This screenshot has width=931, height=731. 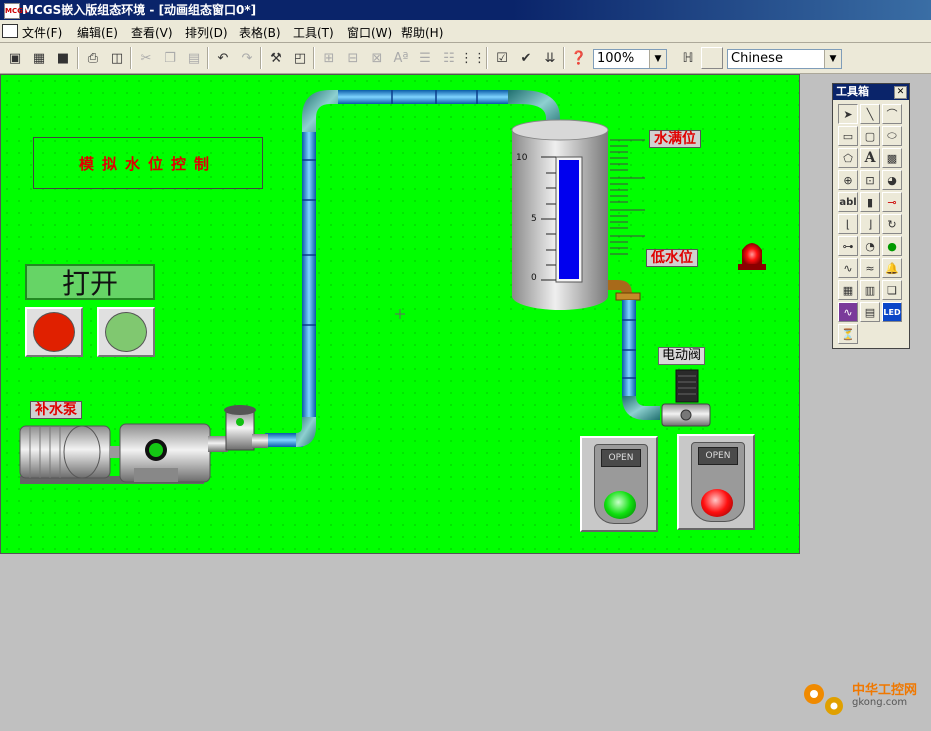 I want to click on red-lamp-icon, so click(x=717, y=503).